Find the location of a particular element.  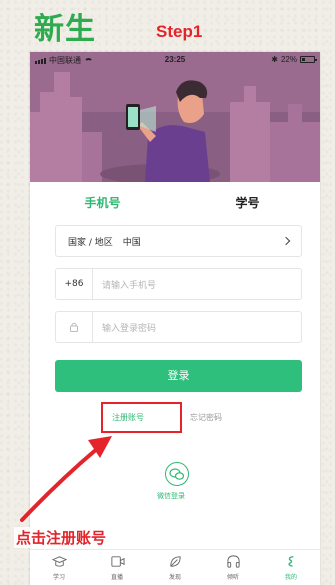

forgot-password-link: 忘记密码 is located at coordinates (206, 417).